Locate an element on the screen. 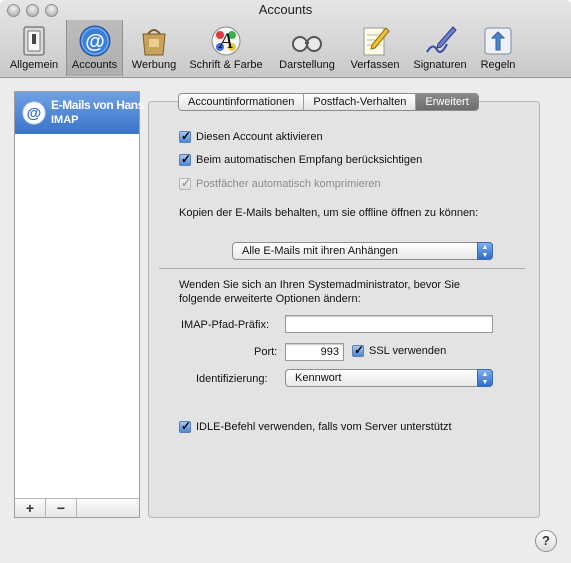  account-type: IMAP is located at coordinates (65, 120).